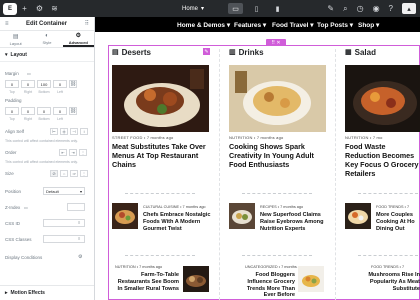 The image size is (420, 300). What do you see at coordinates (335, 25) in the screenshot?
I see `nav-item-top-posts: Top Posts ▾` at bounding box center [335, 25].